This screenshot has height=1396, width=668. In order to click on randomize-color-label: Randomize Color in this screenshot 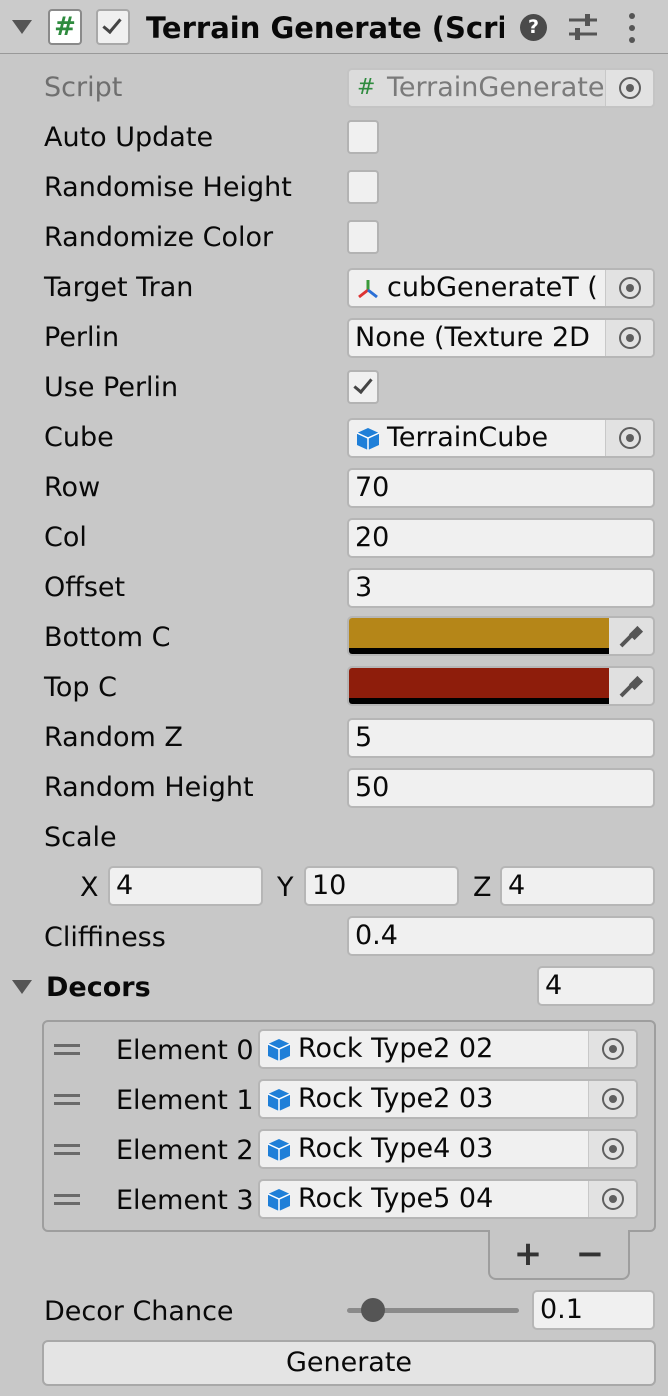, I will do `click(159, 237)`.